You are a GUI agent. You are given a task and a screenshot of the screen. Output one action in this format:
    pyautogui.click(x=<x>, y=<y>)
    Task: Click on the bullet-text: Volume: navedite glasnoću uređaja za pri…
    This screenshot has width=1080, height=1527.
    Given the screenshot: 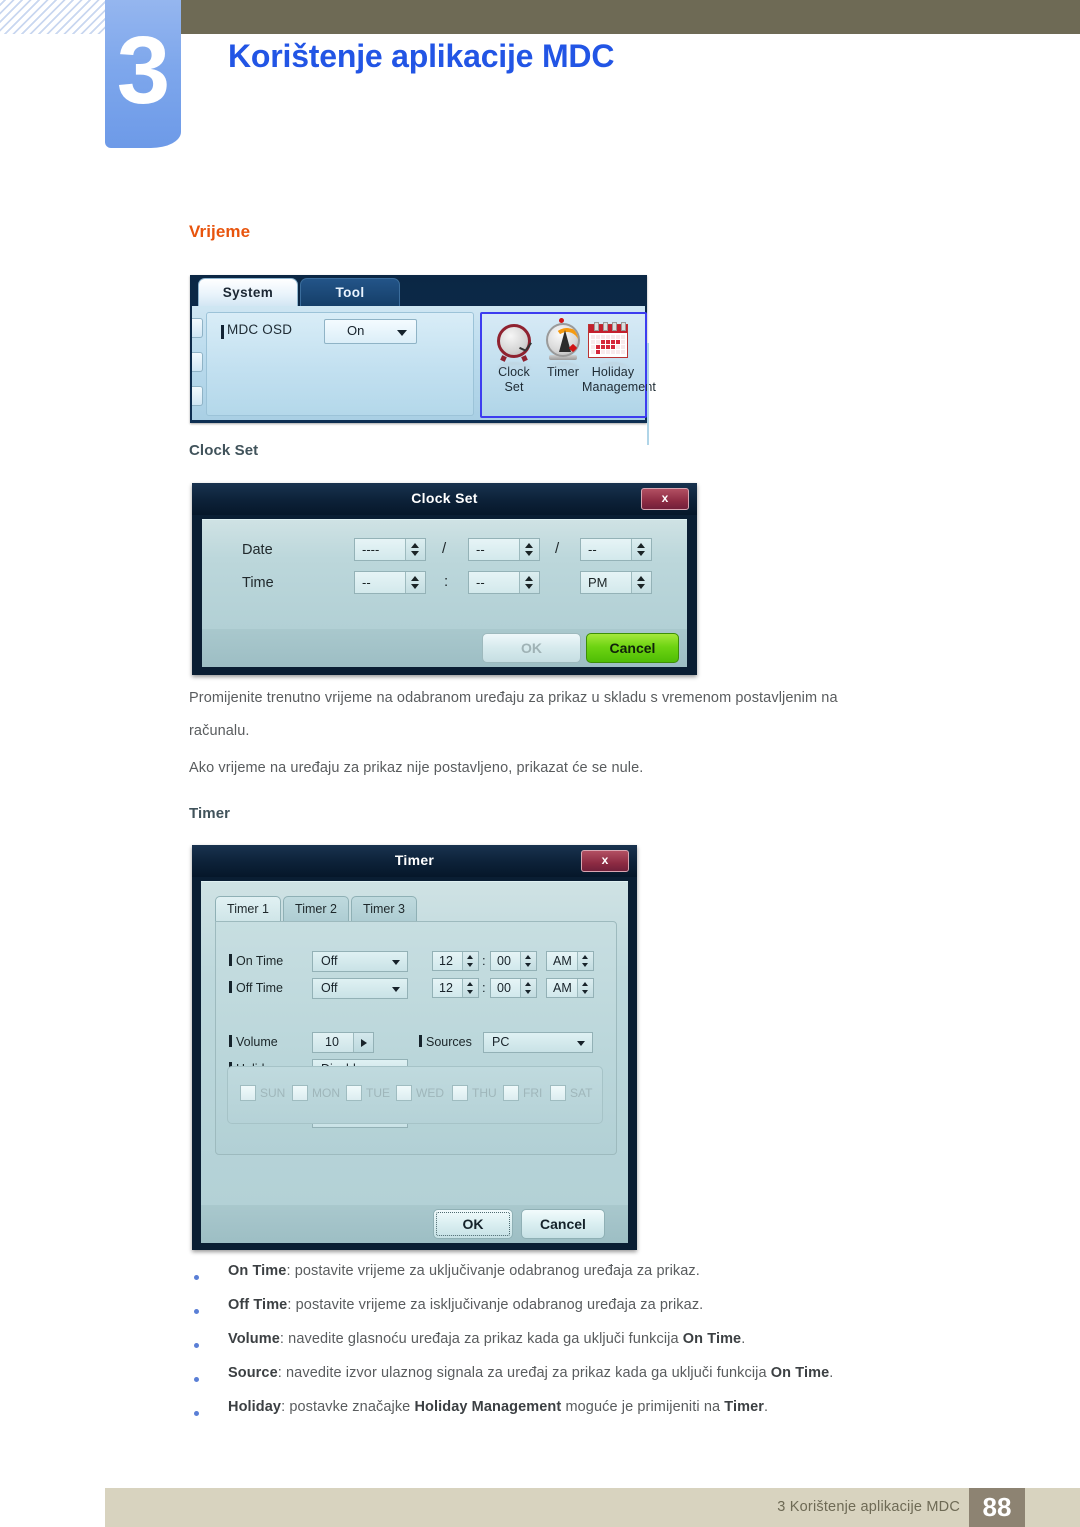 What is the action you would take?
    pyautogui.click(x=486, y=1339)
    